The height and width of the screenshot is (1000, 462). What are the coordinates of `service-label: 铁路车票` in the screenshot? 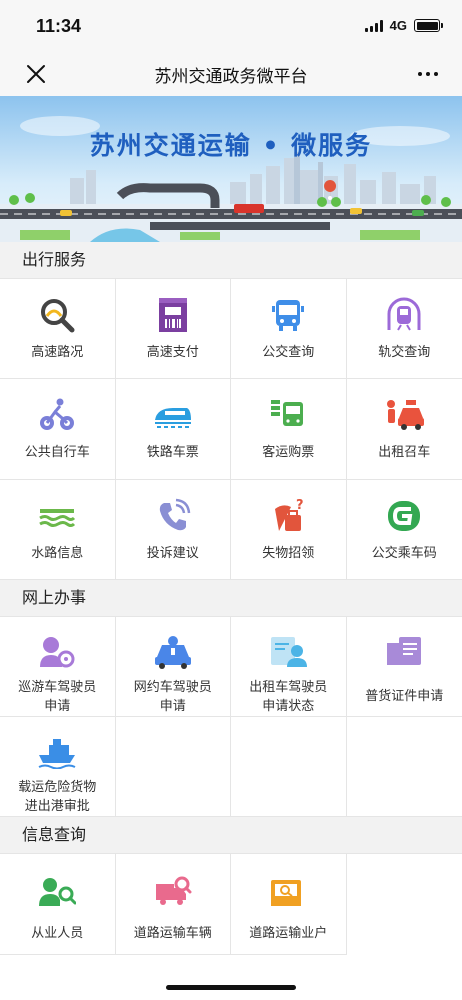 It's located at (172, 453).